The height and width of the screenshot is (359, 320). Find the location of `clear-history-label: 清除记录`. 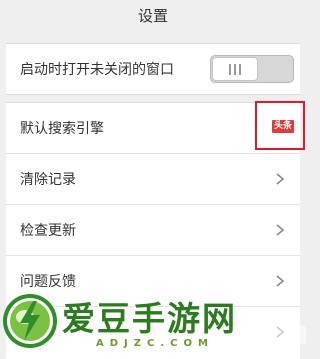

clear-history-label: 清除记录 is located at coordinates (48, 180).